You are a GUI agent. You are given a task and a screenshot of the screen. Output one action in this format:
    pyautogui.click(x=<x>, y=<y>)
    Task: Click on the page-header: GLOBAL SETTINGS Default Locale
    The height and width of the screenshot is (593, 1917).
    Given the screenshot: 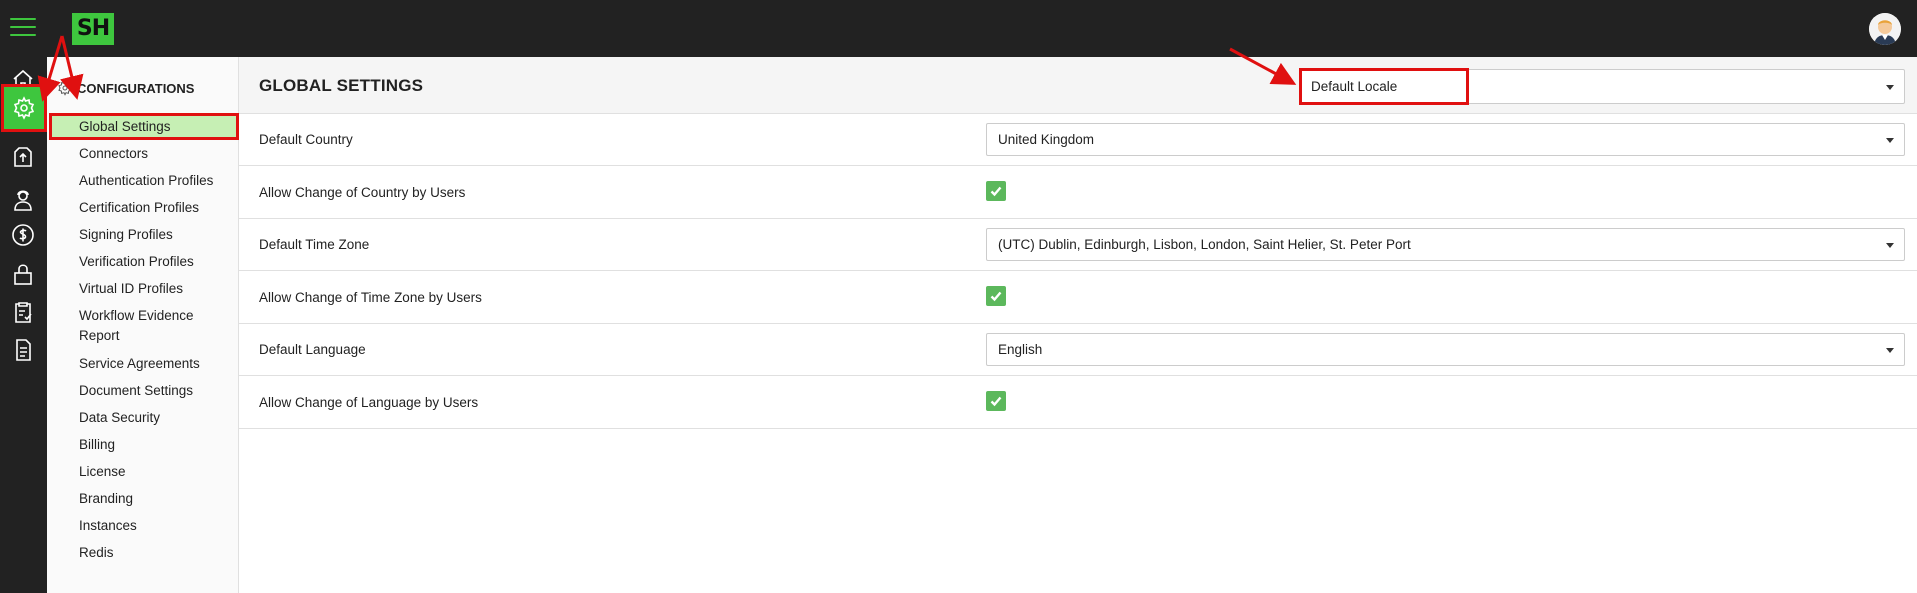 What is the action you would take?
    pyautogui.click(x=1078, y=85)
    